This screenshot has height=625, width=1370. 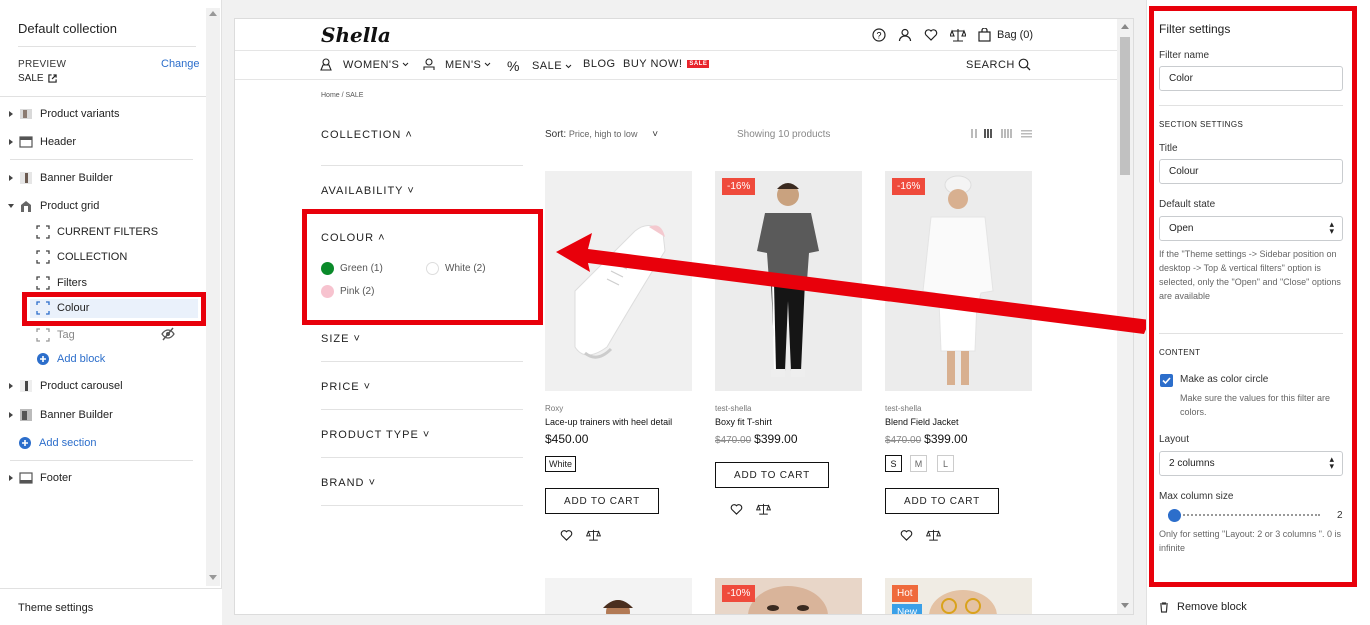 What do you see at coordinates (998, 64) in the screenshot?
I see `nav-search: SEARCH` at bounding box center [998, 64].